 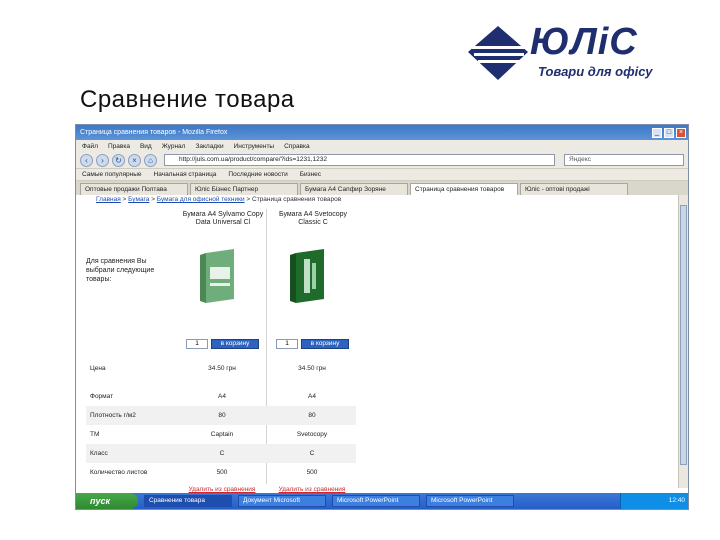 What do you see at coordinates (150, 160) in the screenshot?
I see `home-icon: ⌂` at bounding box center [150, 160].